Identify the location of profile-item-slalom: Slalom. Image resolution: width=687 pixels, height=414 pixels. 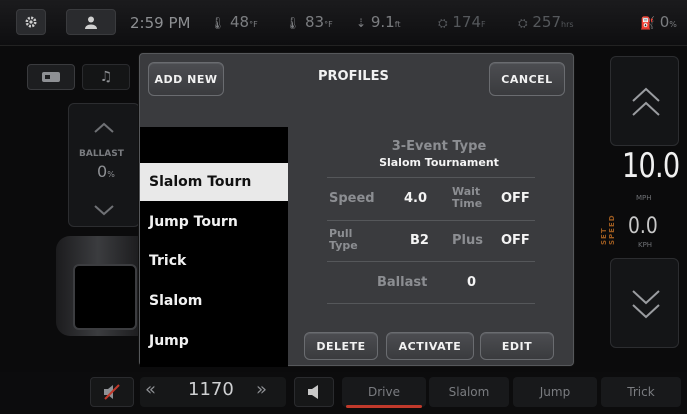
(214, 301).